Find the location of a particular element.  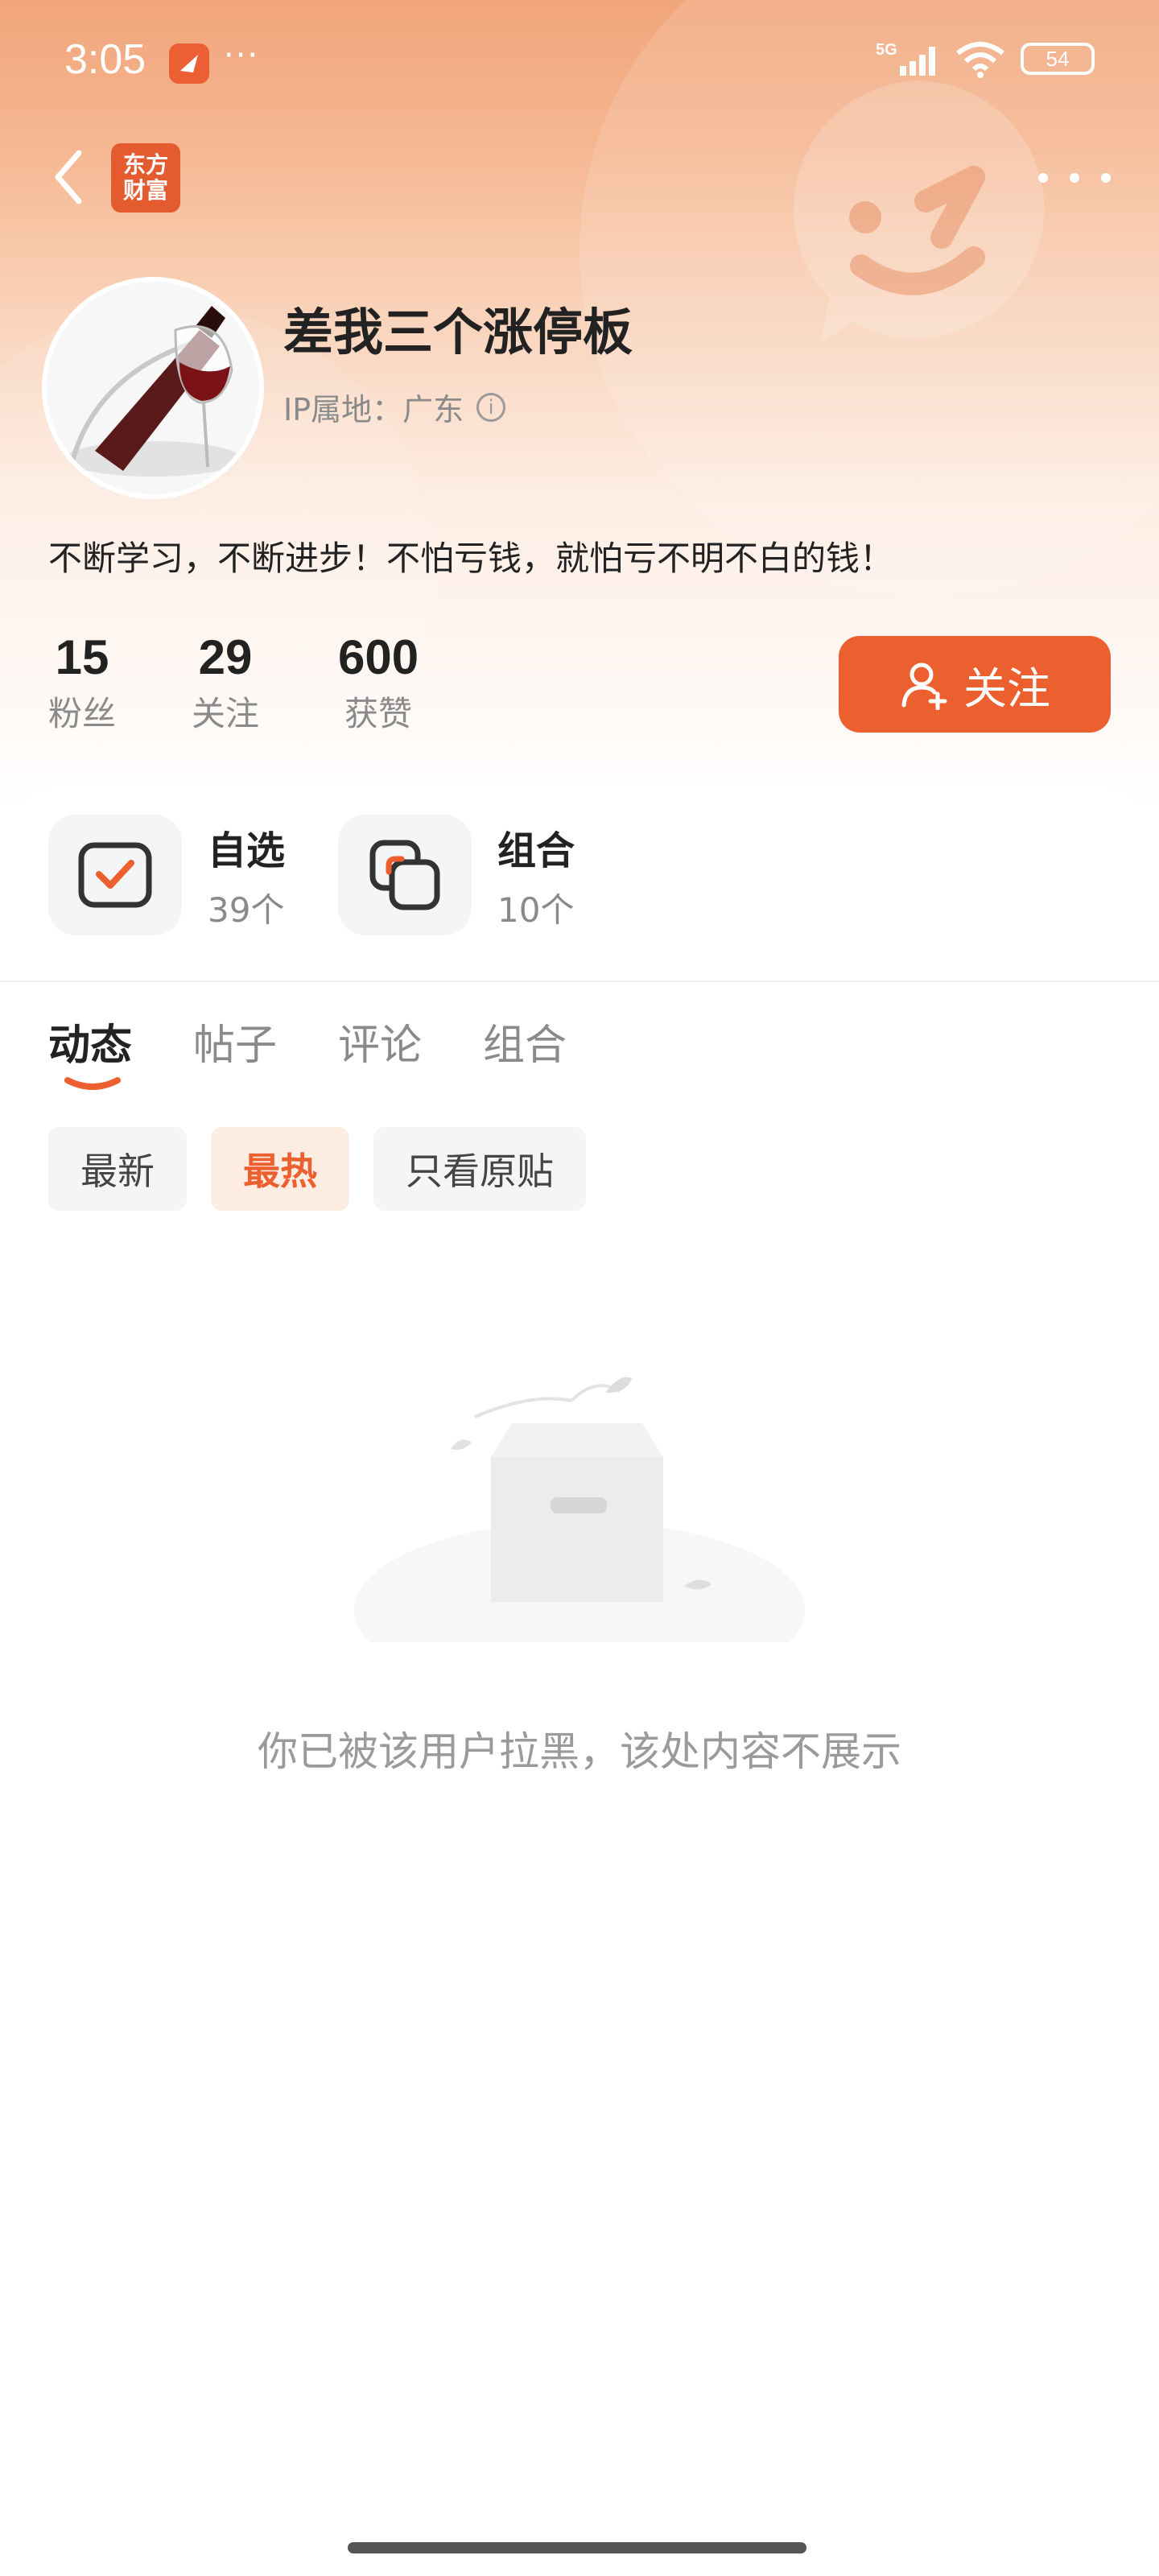

stat-label: 关注 is located at coordinates (226, 713).